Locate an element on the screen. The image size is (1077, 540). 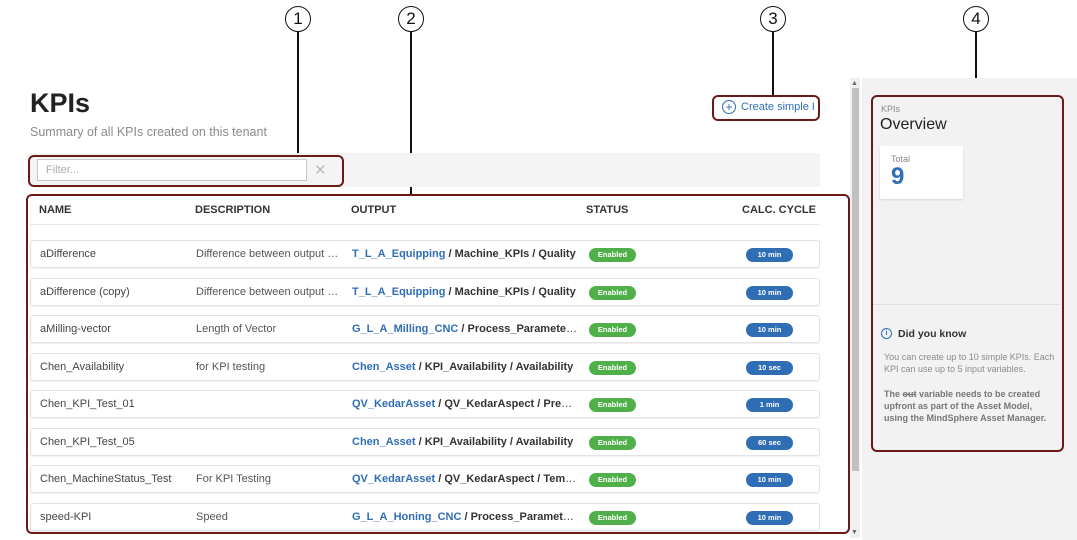
scrollbar-thumb is located at coordinates (855, 279).